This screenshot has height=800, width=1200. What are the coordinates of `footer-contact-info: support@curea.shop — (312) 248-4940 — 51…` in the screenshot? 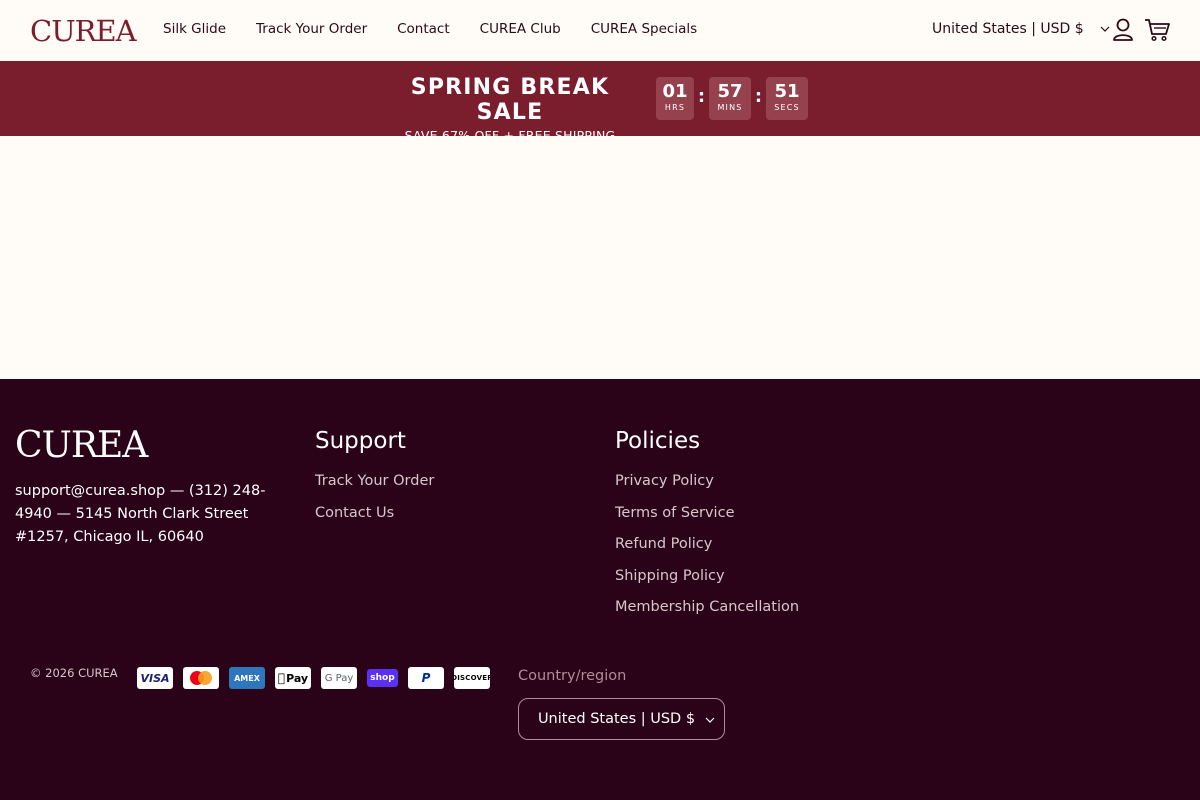 It's located at (140, 514).